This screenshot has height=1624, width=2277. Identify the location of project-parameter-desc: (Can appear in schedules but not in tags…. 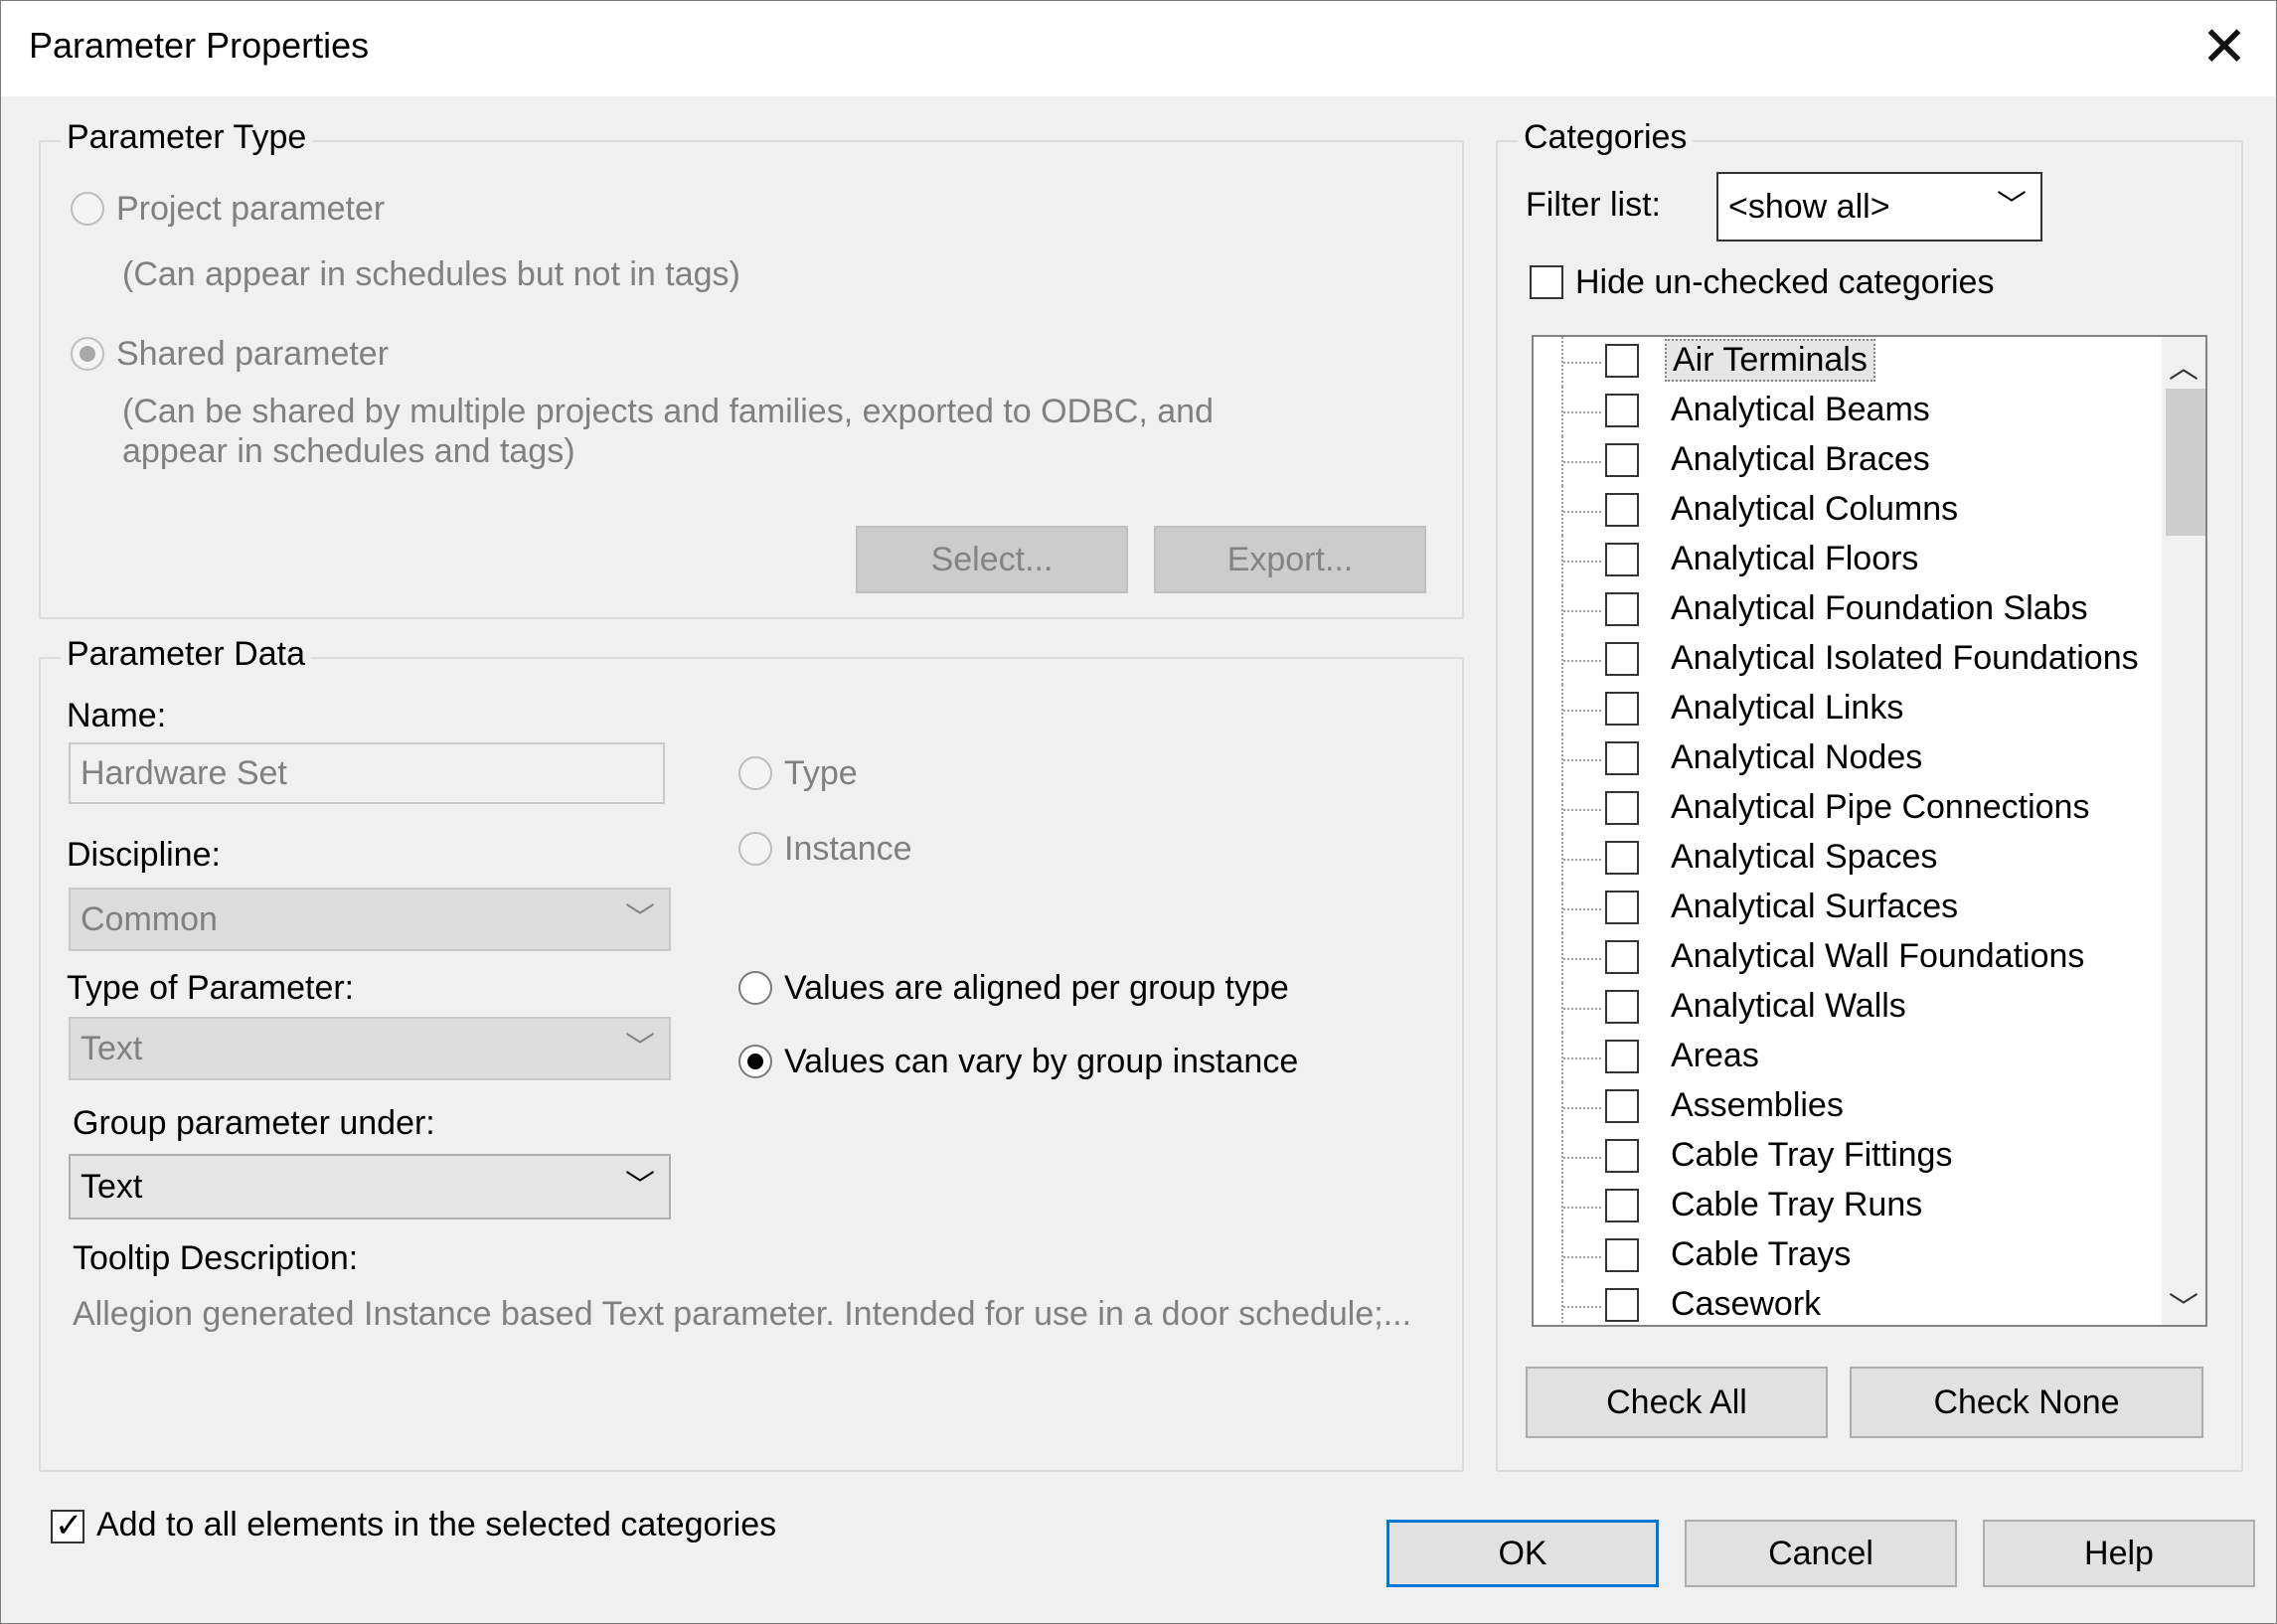
(431, 274).